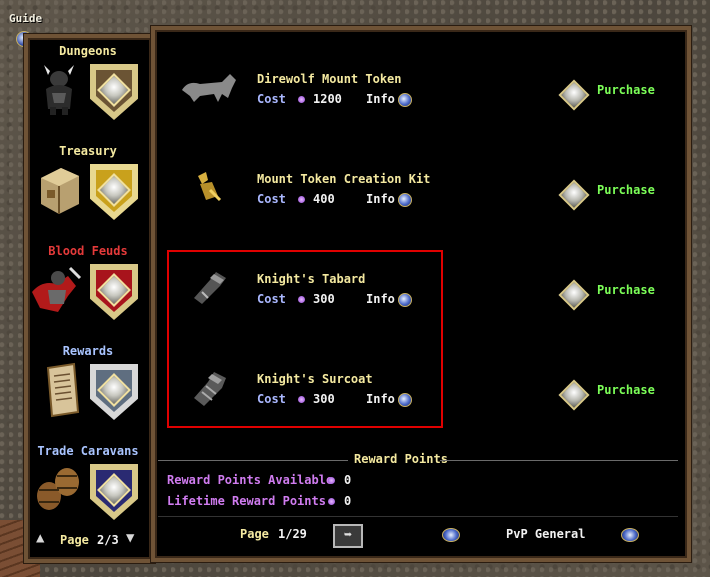 This screenshot has height=577, width=710. What do you see at coordinates (56, 288) in the screenshot?
I see `blood-feuds-warrior-icon` at bounding box center [56, 288].